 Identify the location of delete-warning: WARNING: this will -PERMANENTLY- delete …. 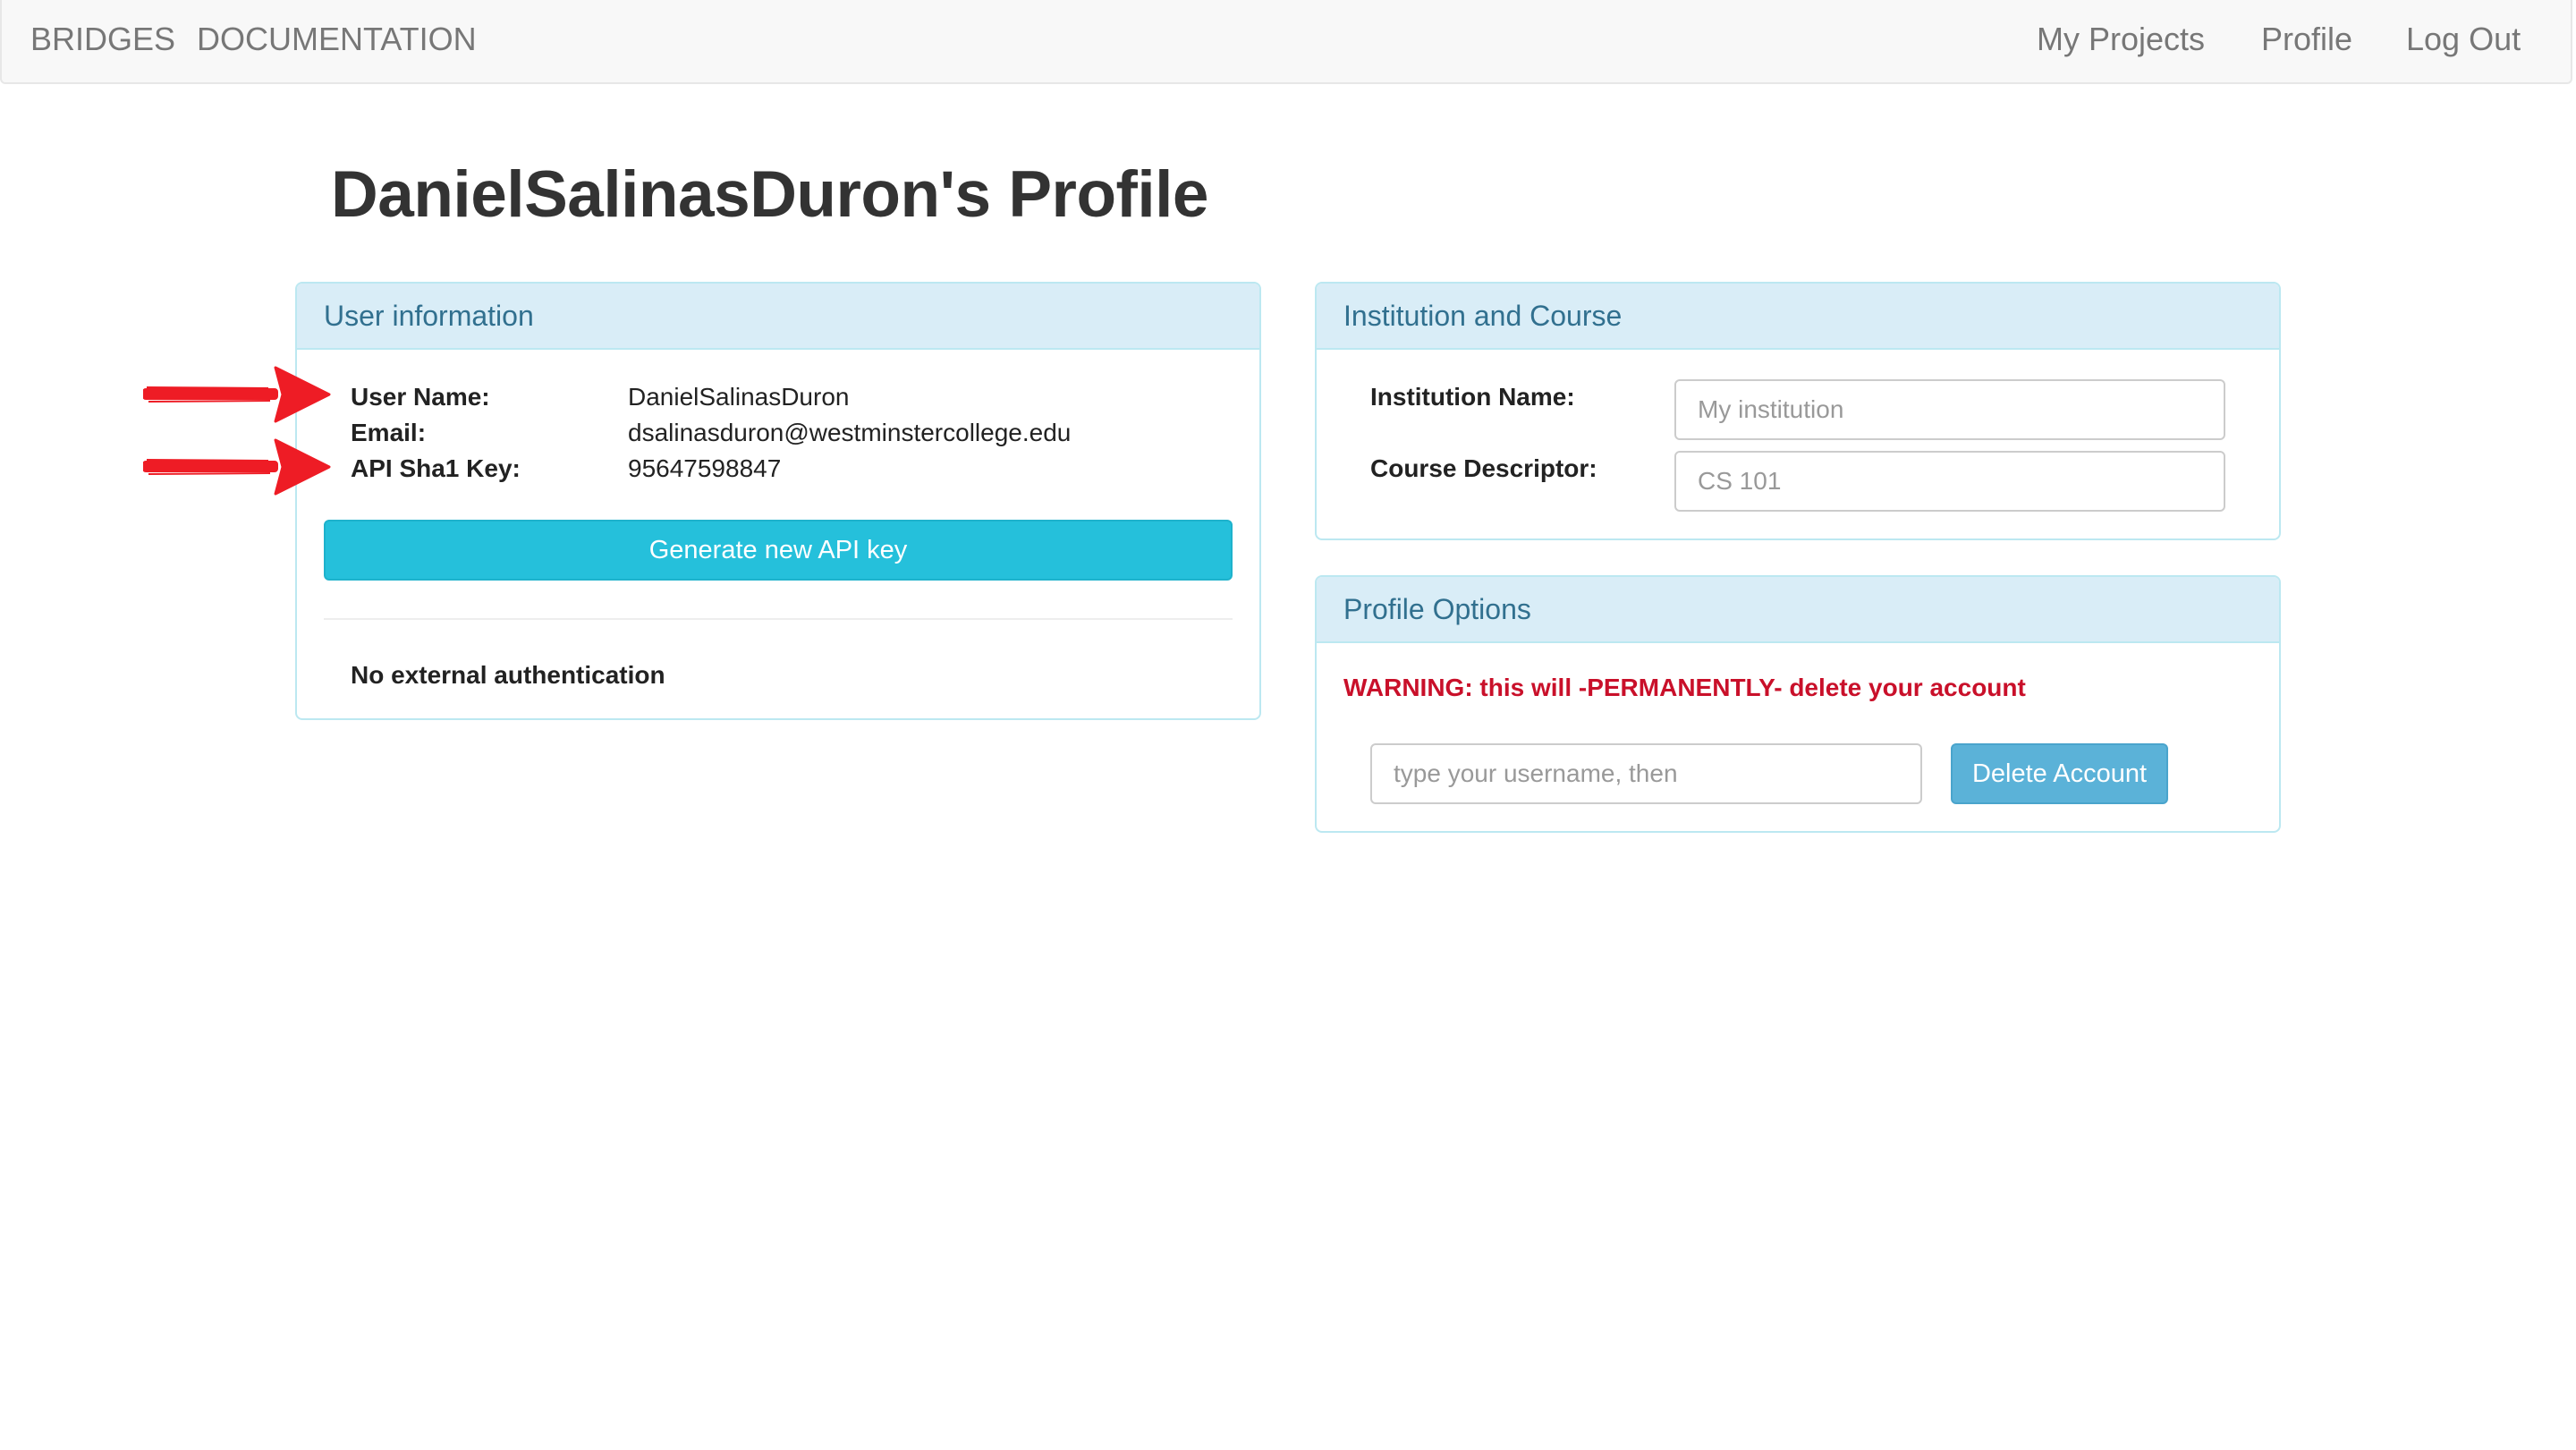
(1684, 688).